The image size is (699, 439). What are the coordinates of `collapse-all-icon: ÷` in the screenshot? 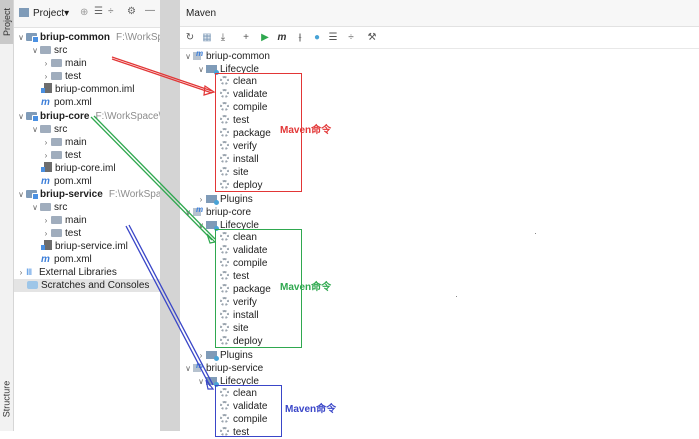 It's located at (351, 38).